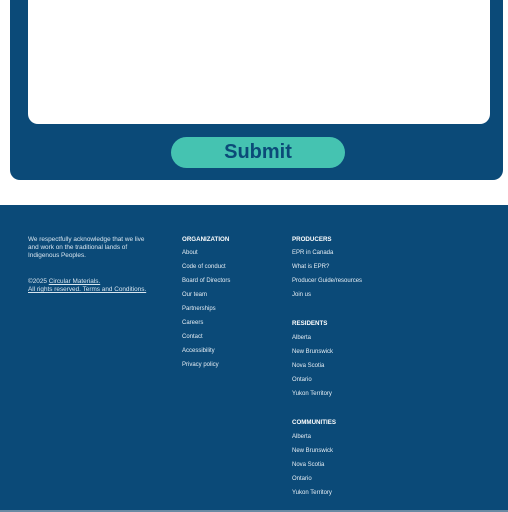 The height and width of the screenshot is (512, 508). Describe the element at coordinates (194, 295) in the screenshot. I see `footer-link-our-team: Our team` at that location.